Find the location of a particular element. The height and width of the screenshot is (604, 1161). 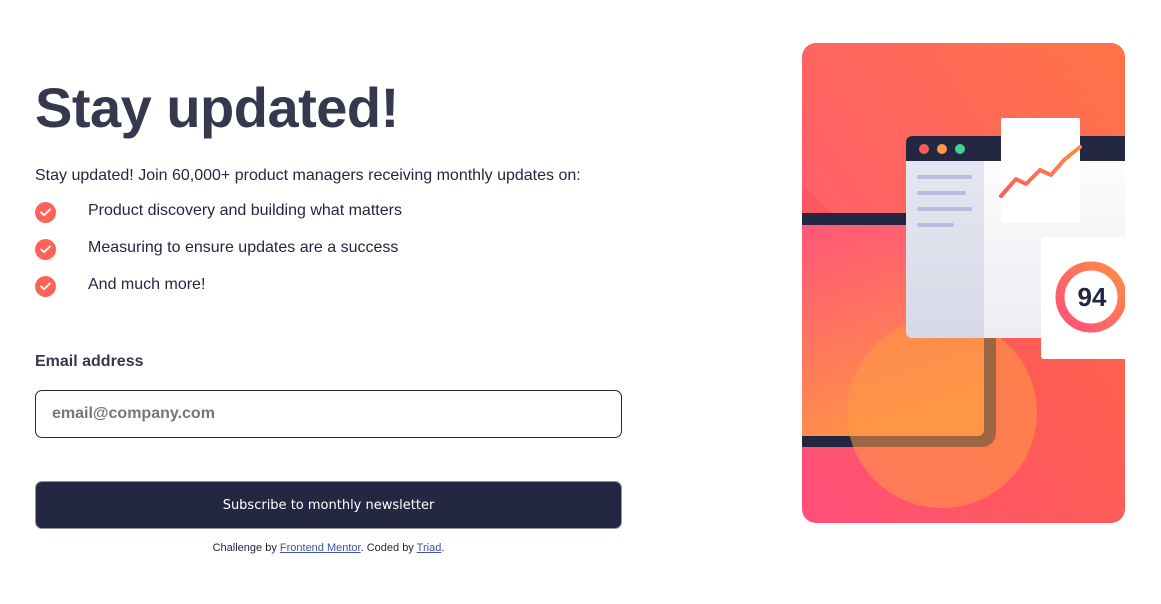

benefit-label: And much more! is located at coordinates (147, 284).